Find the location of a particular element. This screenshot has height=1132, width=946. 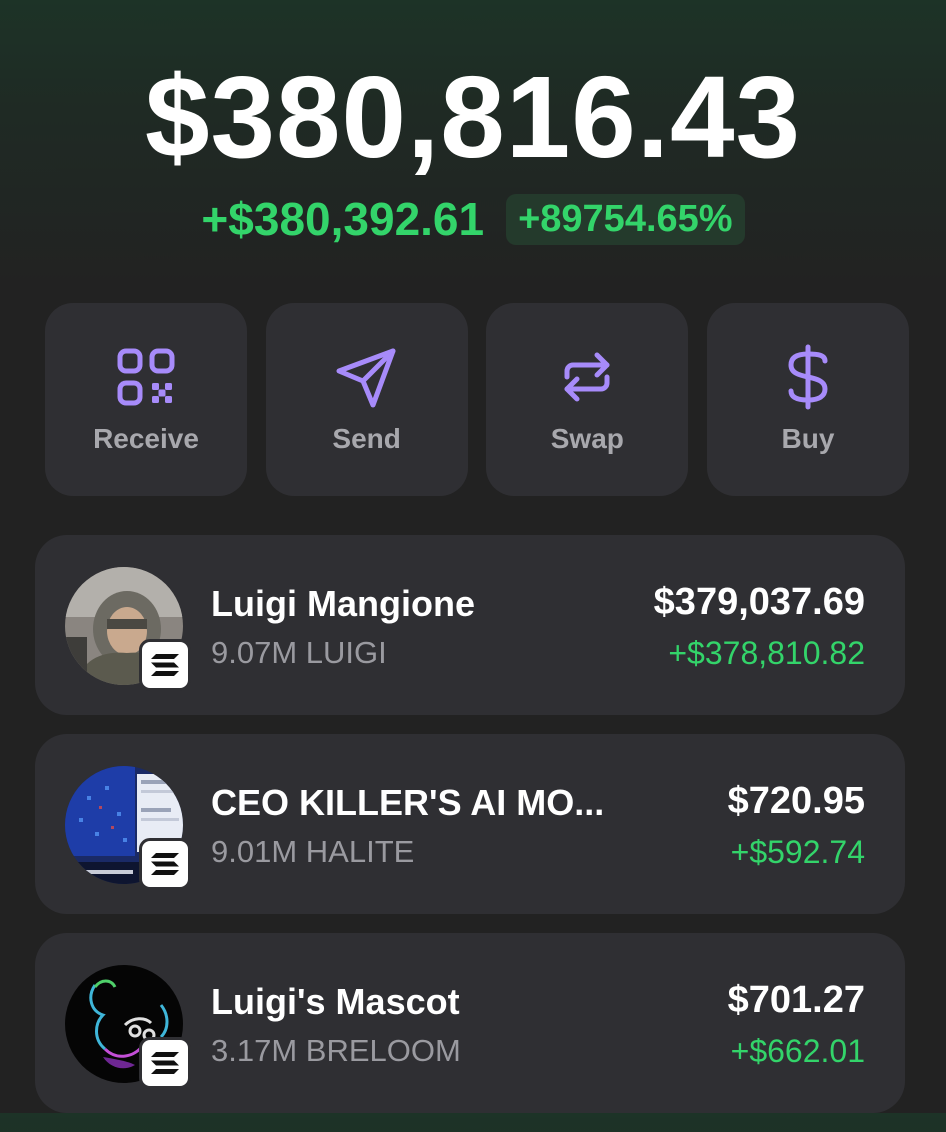

receive-button: Receive is located at coordinates (146, 399).